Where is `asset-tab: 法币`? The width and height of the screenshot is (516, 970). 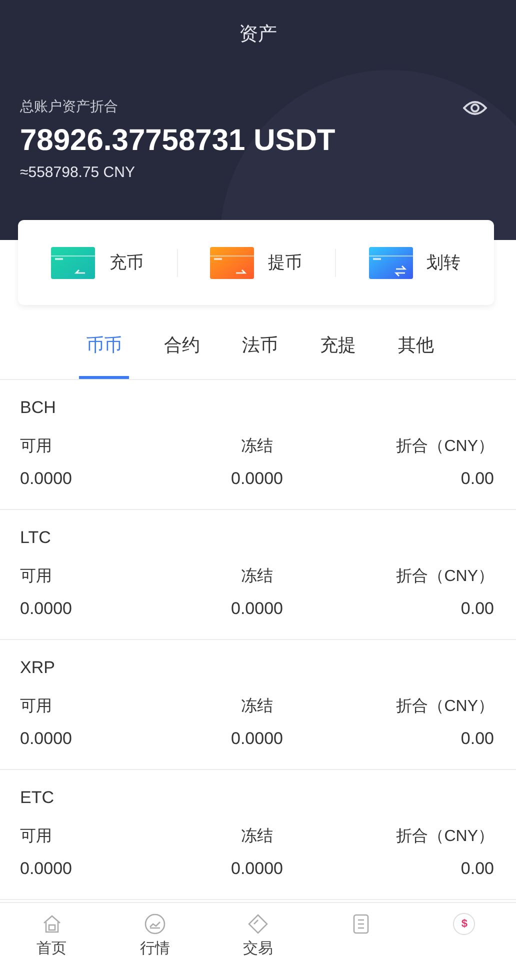
asset-tab: 法币 is located at coordinates (260, 342).